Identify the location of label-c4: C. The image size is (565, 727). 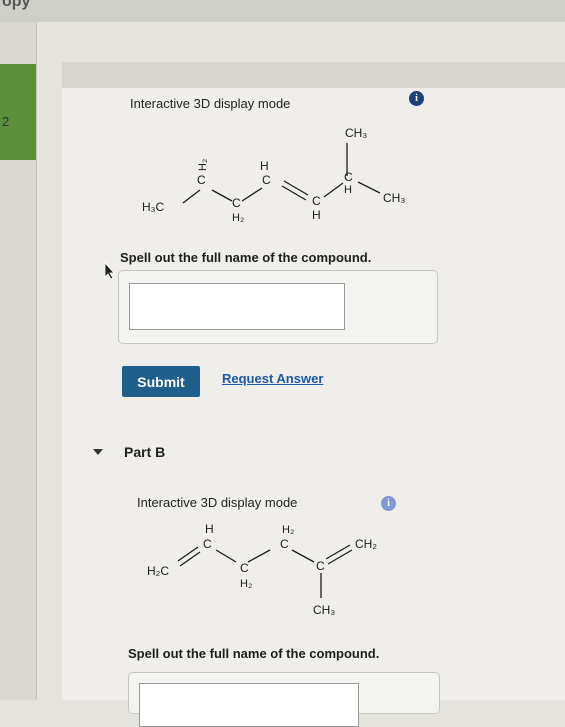
(316, 201).